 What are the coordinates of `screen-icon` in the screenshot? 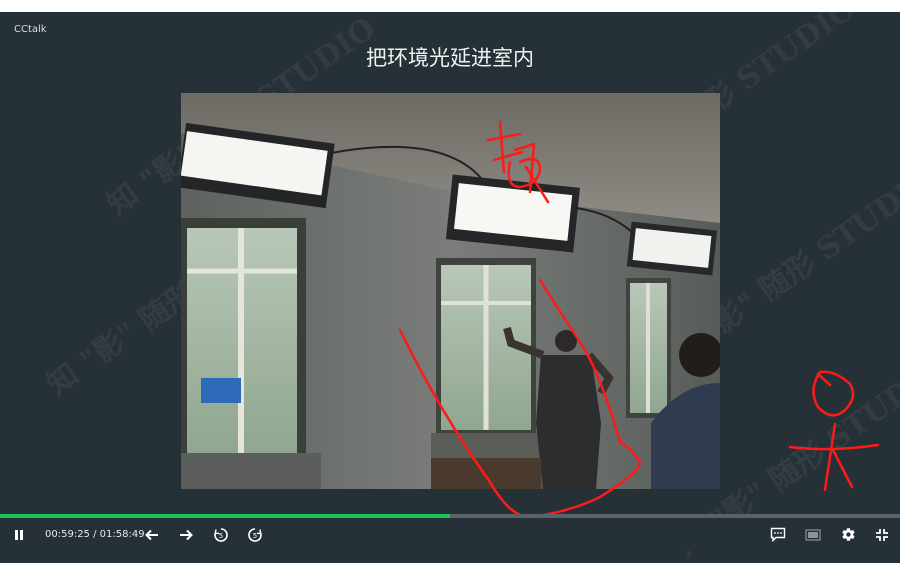 It's located at (813, 534).